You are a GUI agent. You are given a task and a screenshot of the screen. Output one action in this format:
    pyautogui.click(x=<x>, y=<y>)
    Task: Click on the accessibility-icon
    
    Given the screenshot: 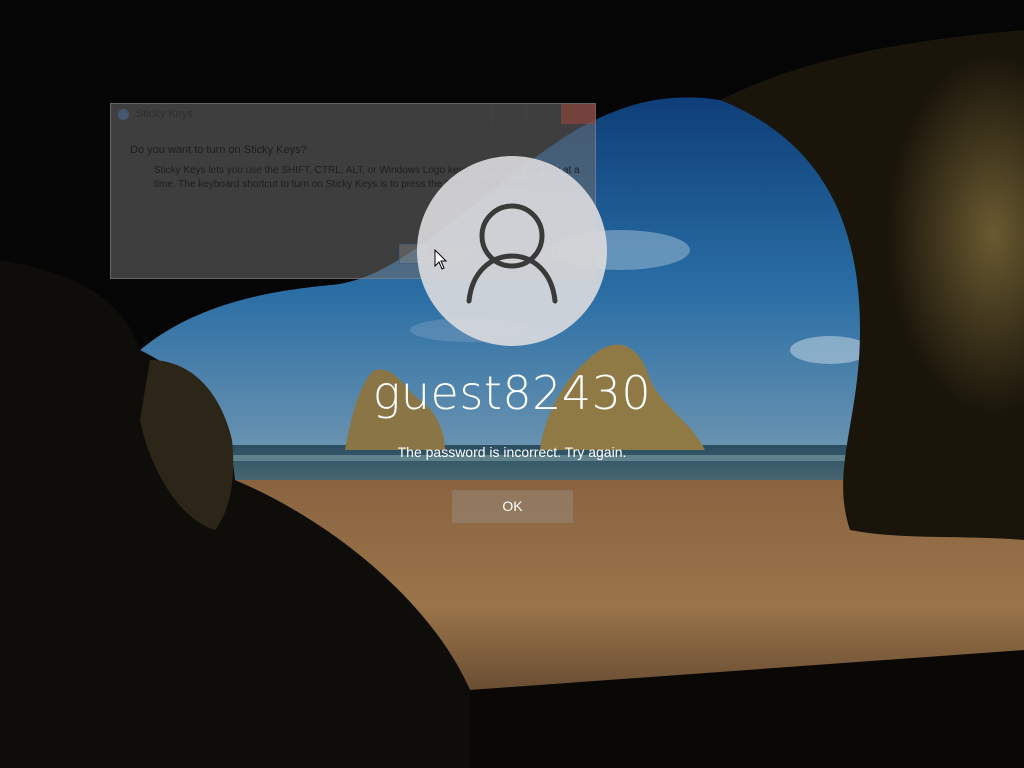 What is the action you would take?
    pyautogui.click(x=123, y=114)
    